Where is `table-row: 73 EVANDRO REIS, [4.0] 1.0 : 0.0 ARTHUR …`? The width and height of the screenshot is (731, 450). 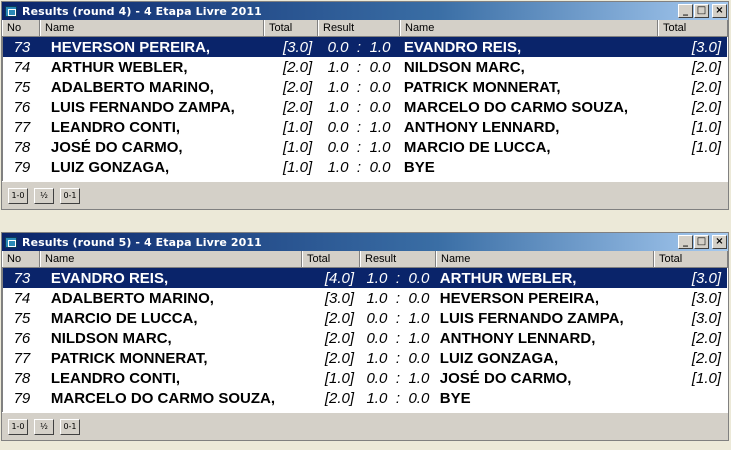
table-row: 73 EVANDRO REIS, [4.0] 1.0 : 0.0 ARTHUR … is located at coordinates (365, 278).